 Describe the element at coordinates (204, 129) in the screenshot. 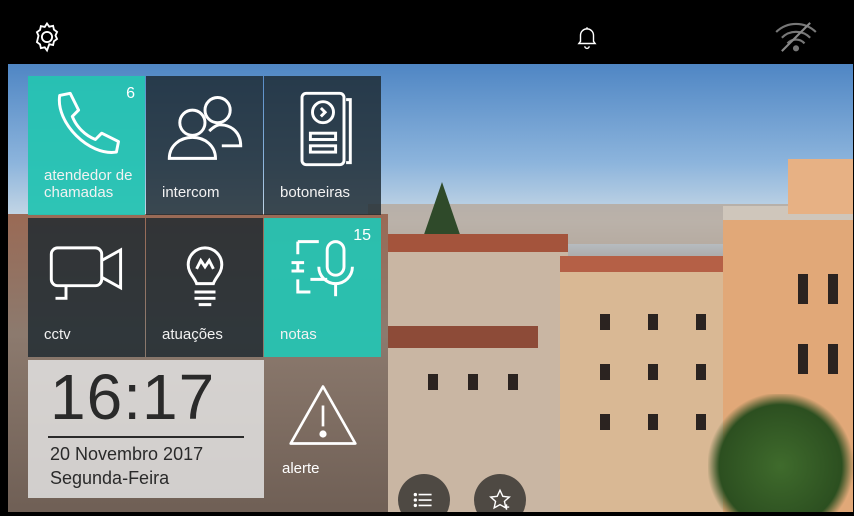

I see `users-icon` at that location.